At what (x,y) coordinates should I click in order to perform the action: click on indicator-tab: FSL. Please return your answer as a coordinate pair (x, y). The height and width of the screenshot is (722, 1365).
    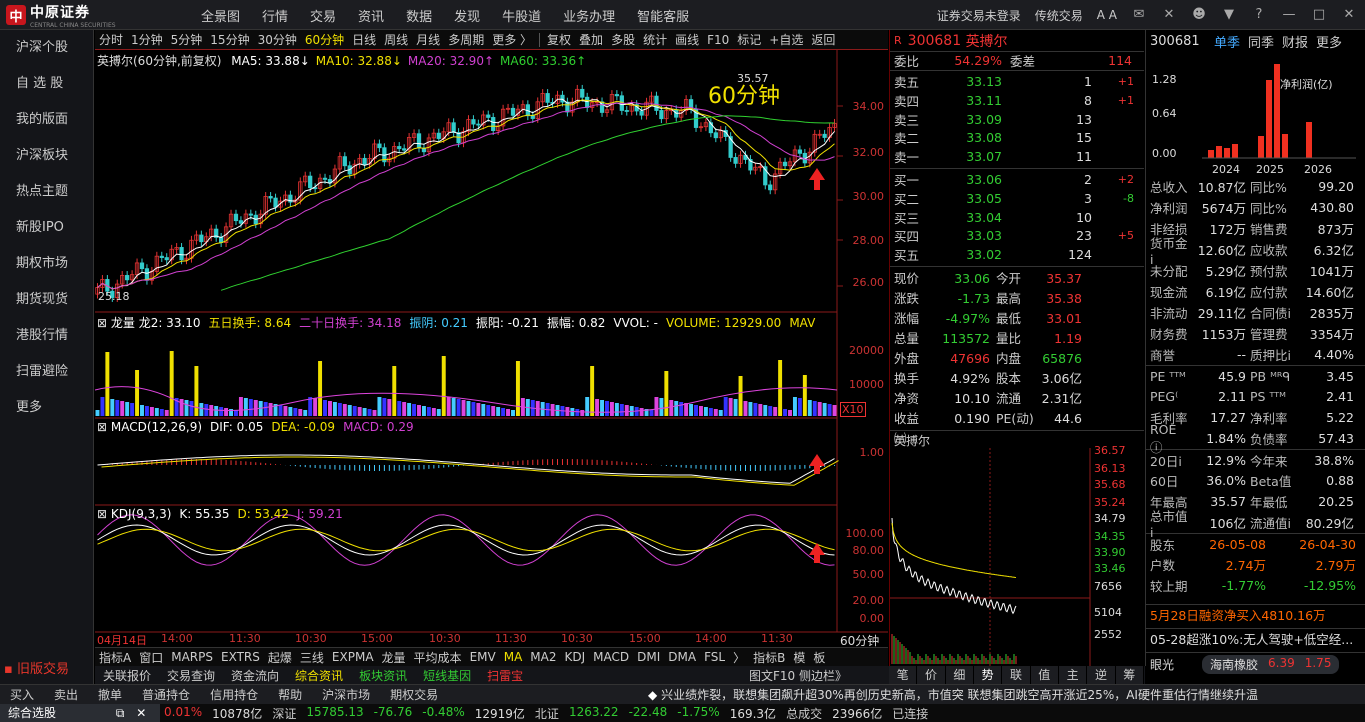
    Looking at the image, I should click on (714, 657).